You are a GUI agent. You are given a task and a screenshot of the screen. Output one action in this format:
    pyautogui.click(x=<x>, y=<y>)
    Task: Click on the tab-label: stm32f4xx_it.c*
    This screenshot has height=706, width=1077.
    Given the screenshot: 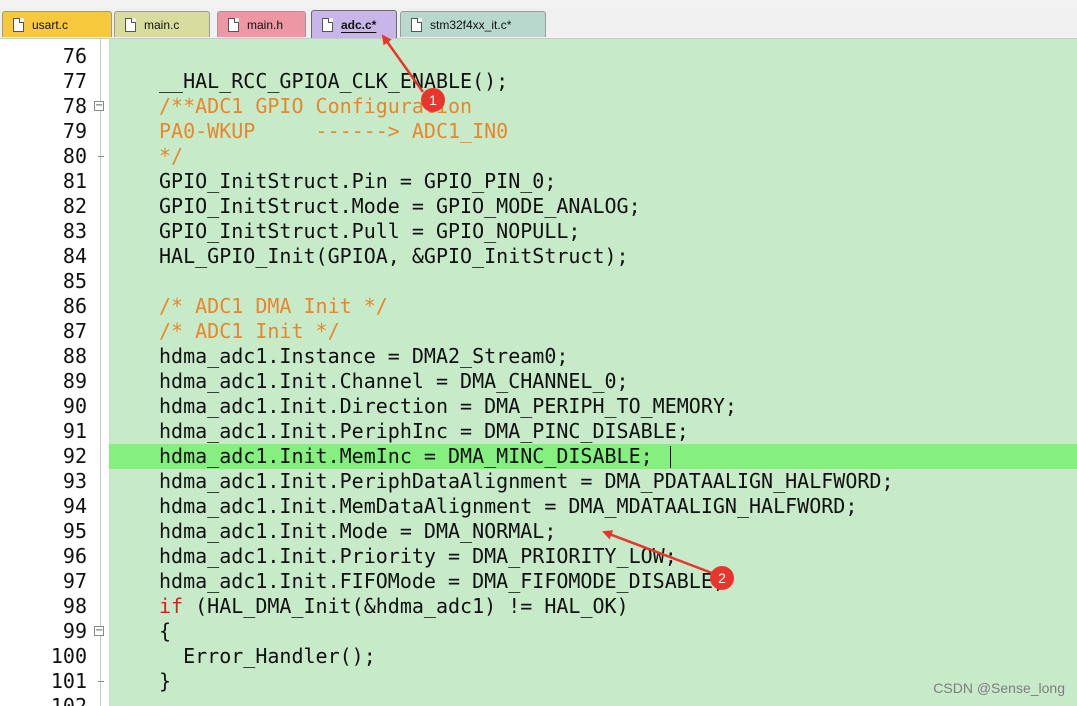 What is the action you would take?
    pyautogui.click(x=471, y=24)
    